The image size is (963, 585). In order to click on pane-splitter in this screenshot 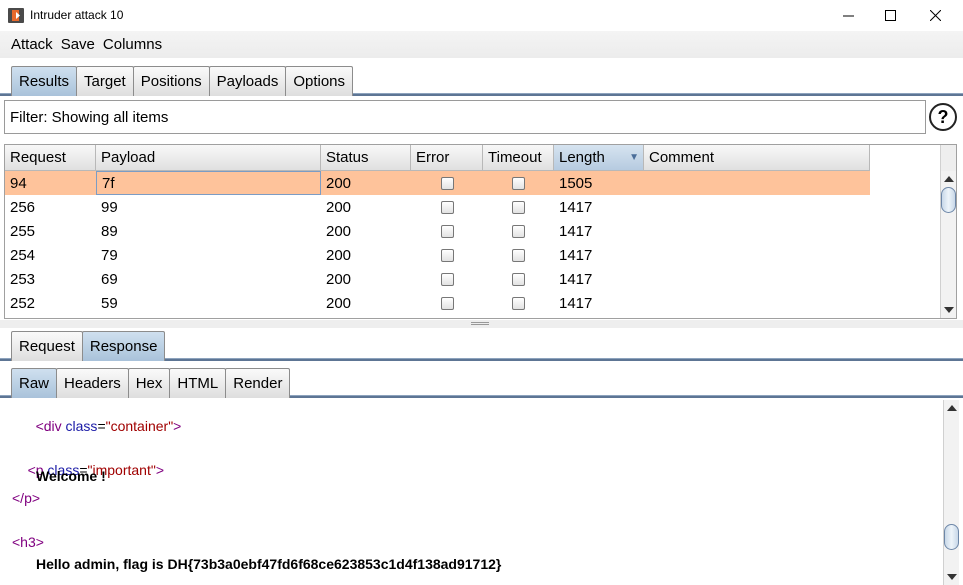, I will do `click(481, 324)`.